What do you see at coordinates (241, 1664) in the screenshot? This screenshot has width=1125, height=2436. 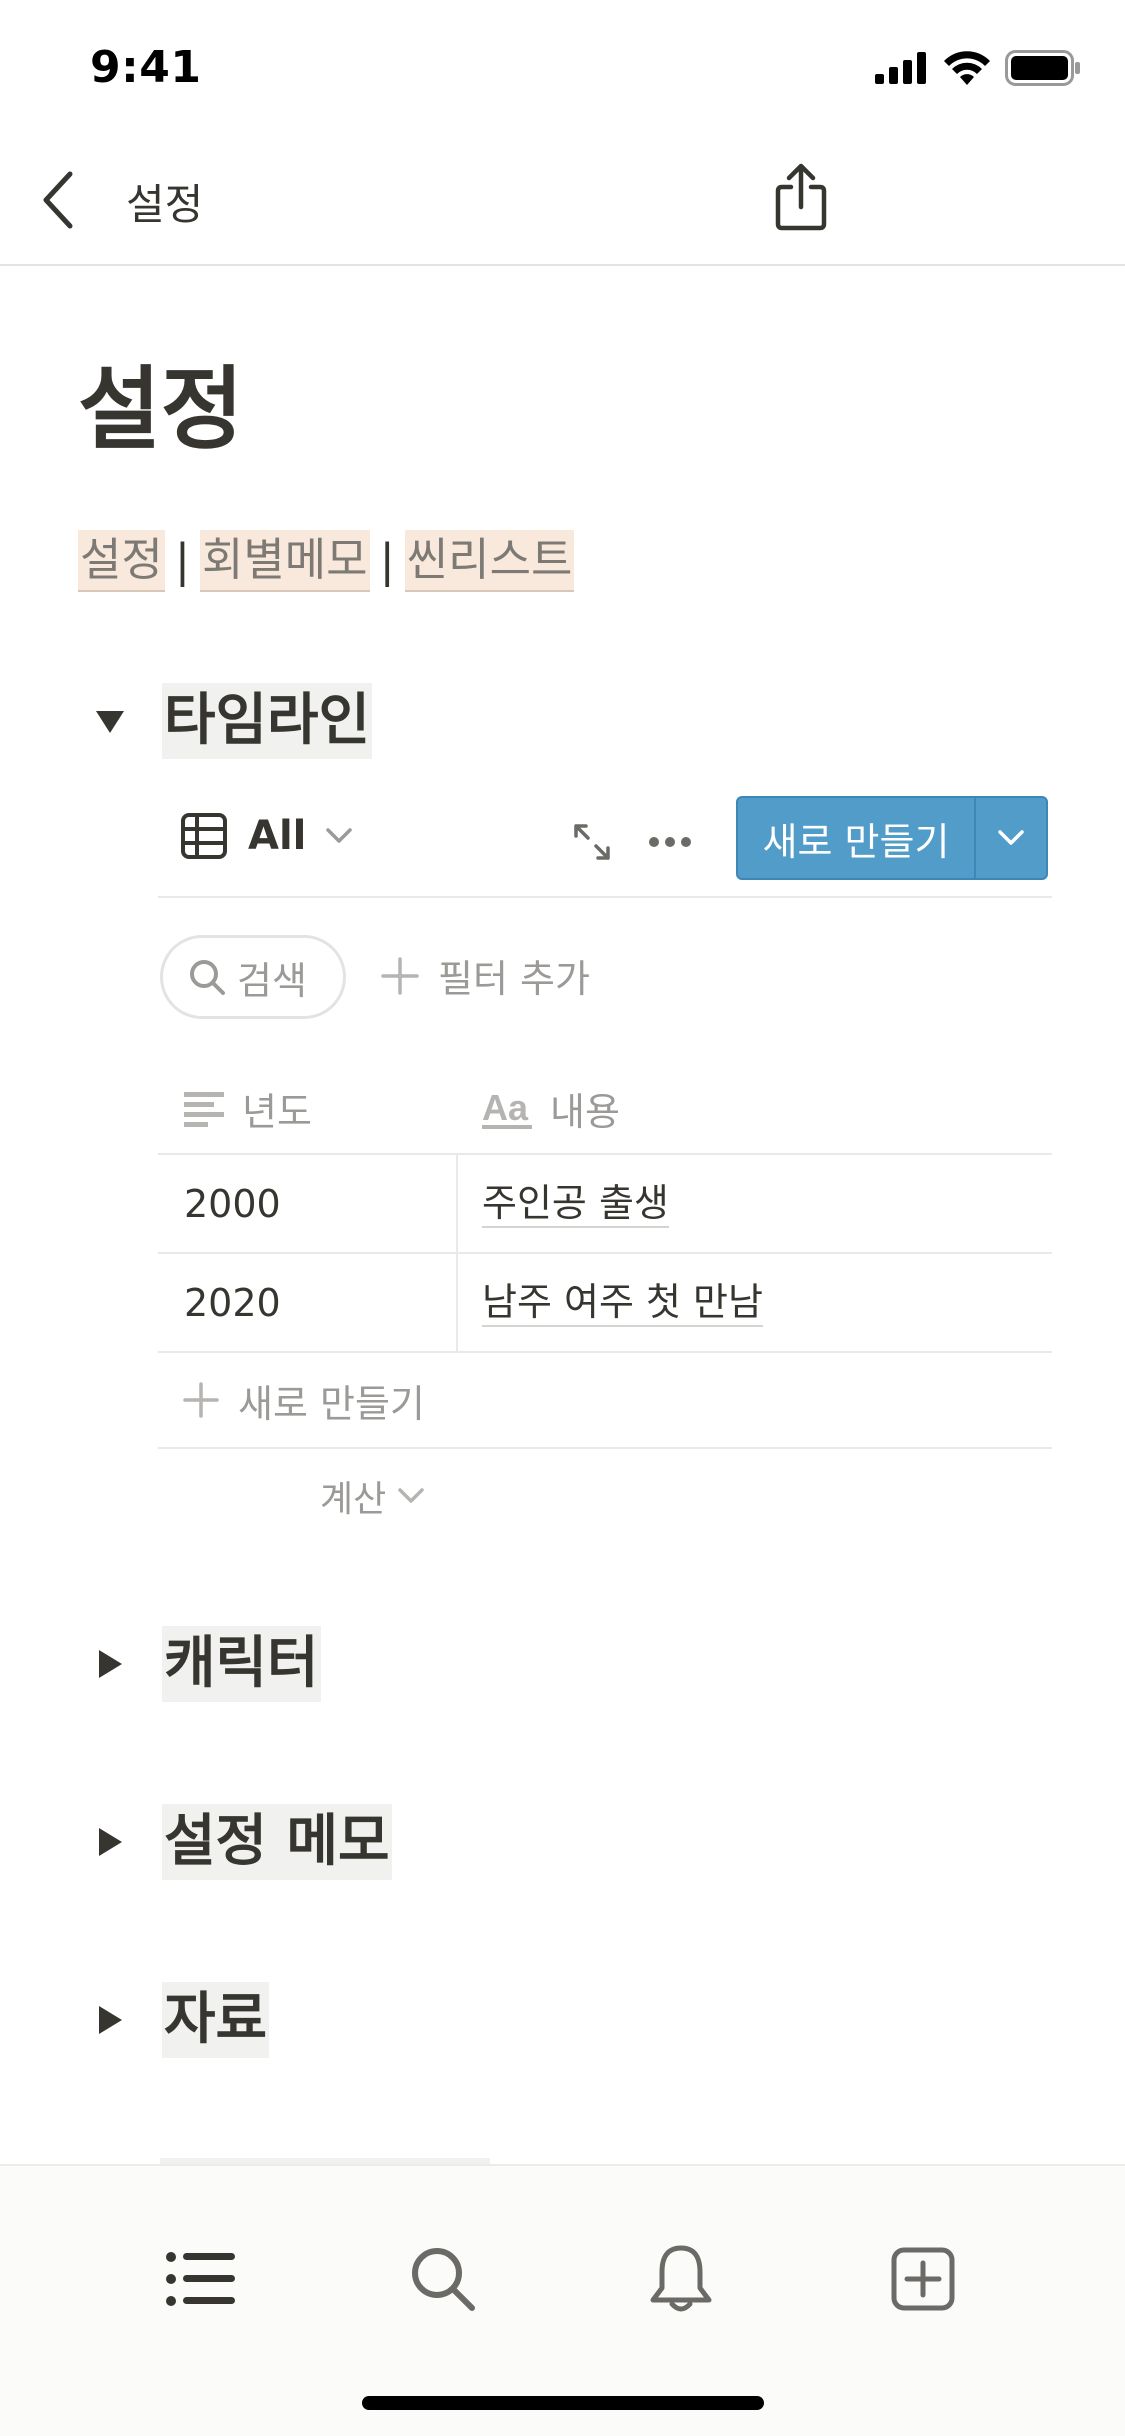 I see `toggle-title: 캐릭터` at bounding box center [241, 1664].